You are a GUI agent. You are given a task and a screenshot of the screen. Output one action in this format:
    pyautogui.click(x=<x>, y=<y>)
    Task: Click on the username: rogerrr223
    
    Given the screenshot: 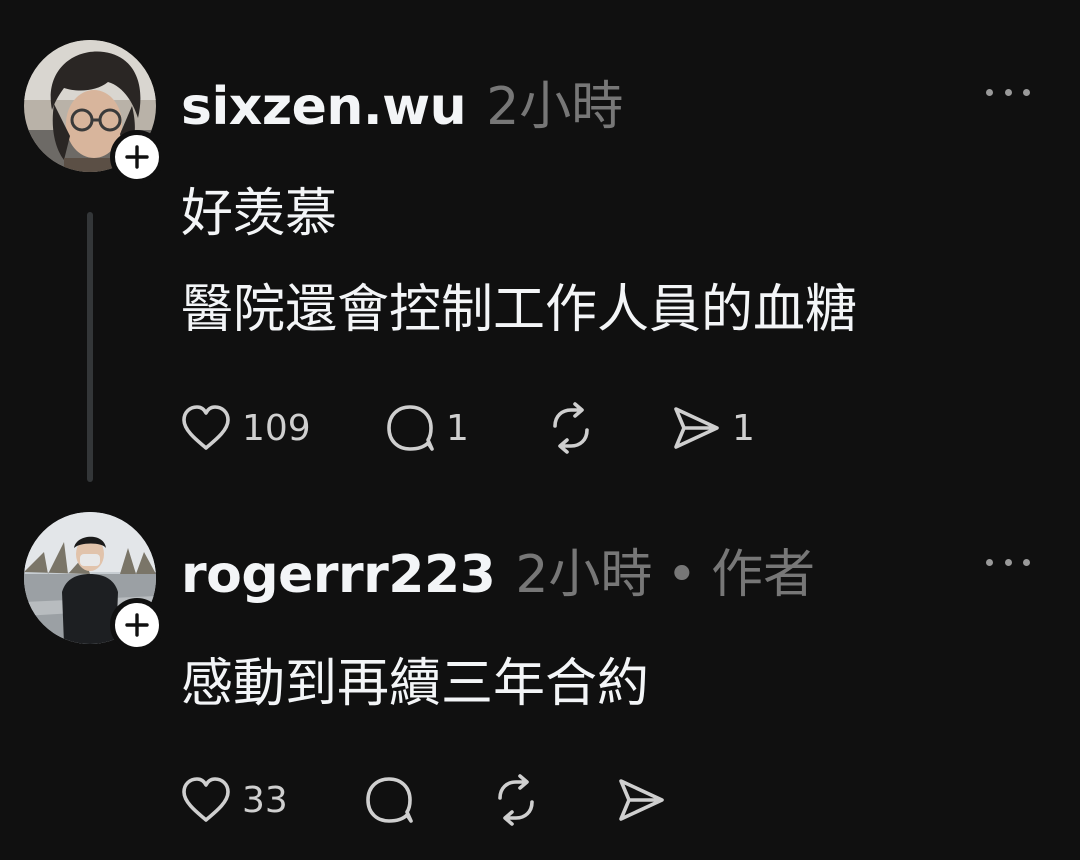 What is the action you would take?
    pyautogui.click(x=338, y=575)
    